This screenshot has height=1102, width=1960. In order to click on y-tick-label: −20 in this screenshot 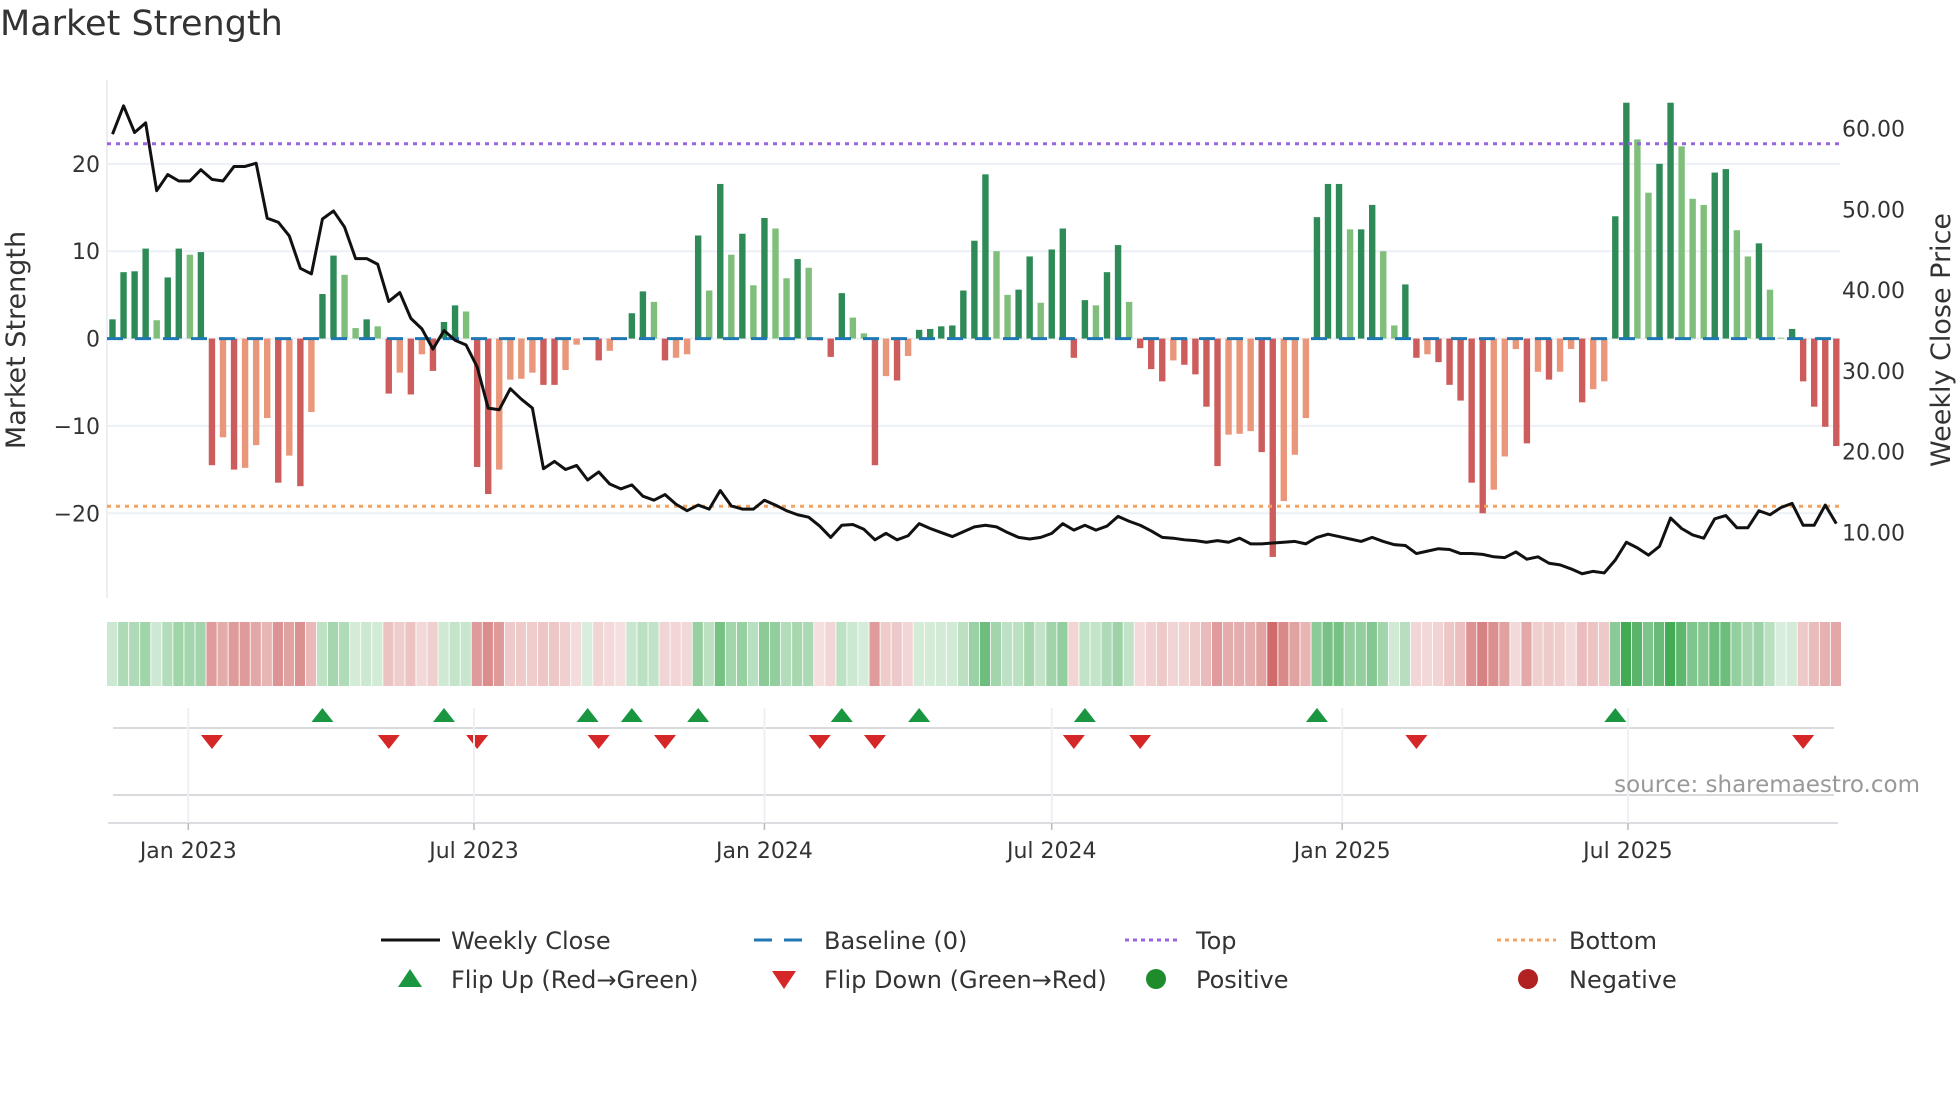, I will do `click(77, 514)`.